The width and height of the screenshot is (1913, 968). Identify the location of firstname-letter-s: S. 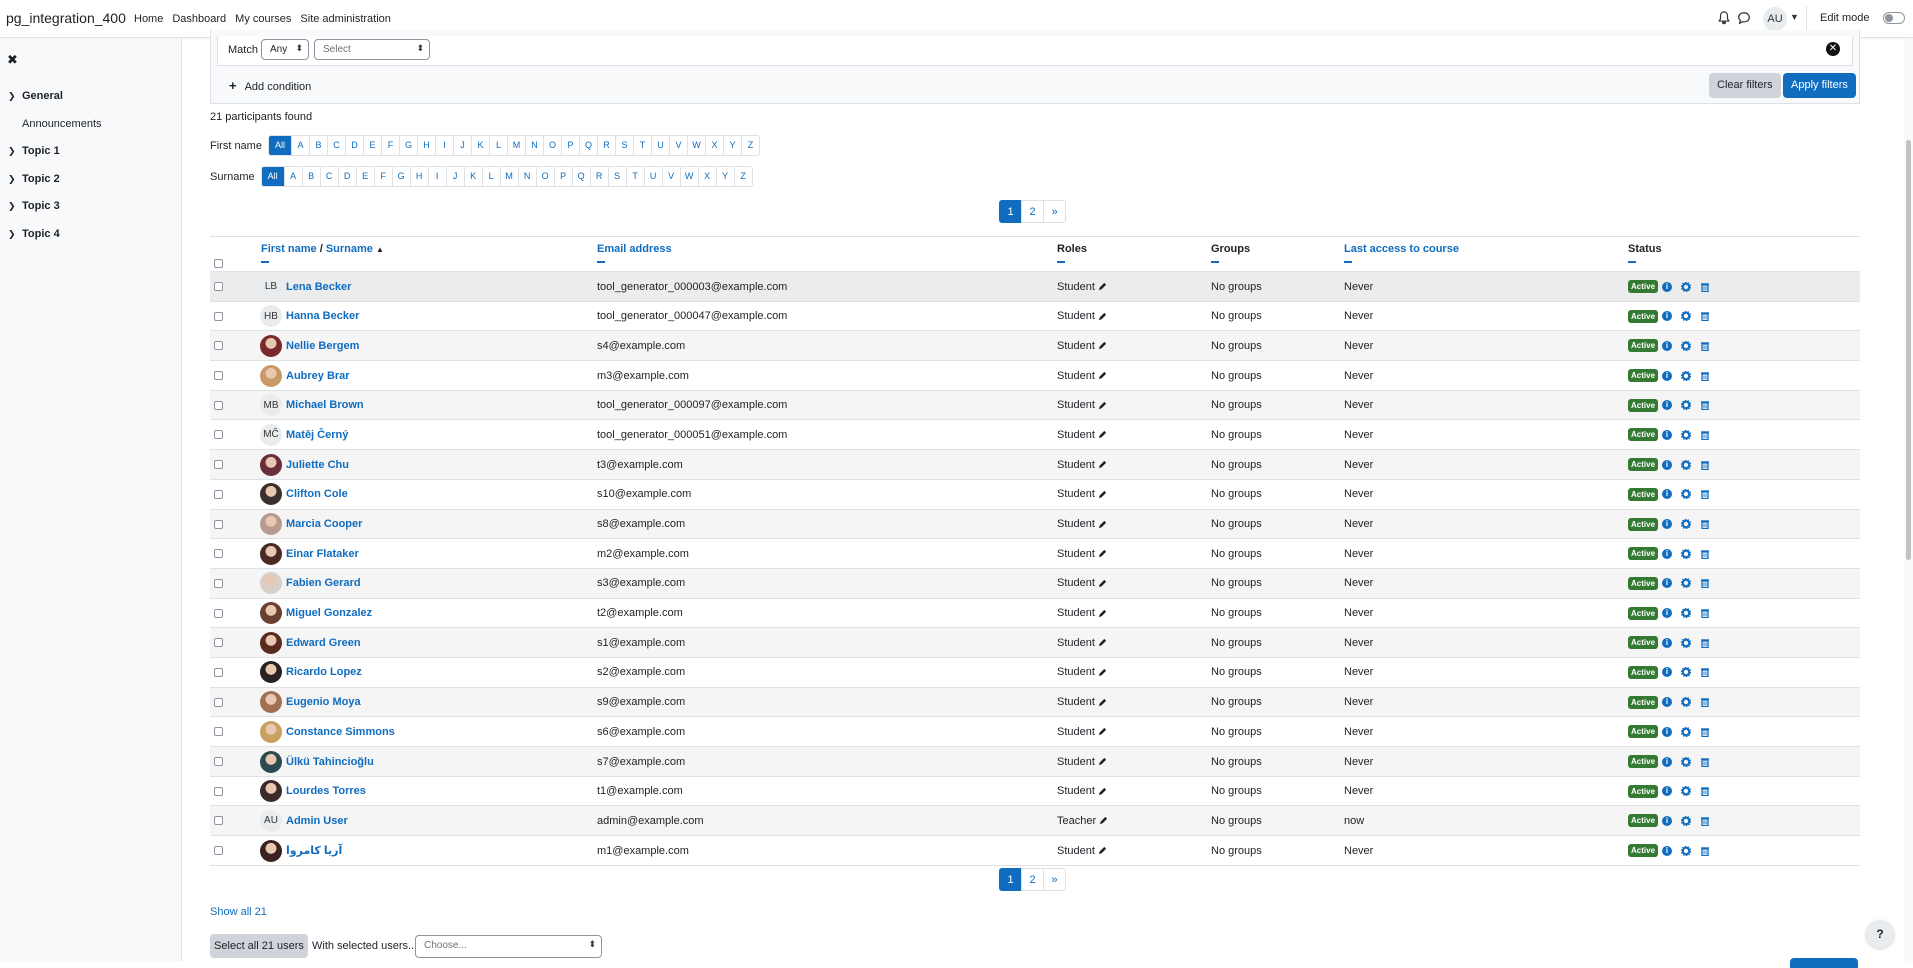
(623, 145).